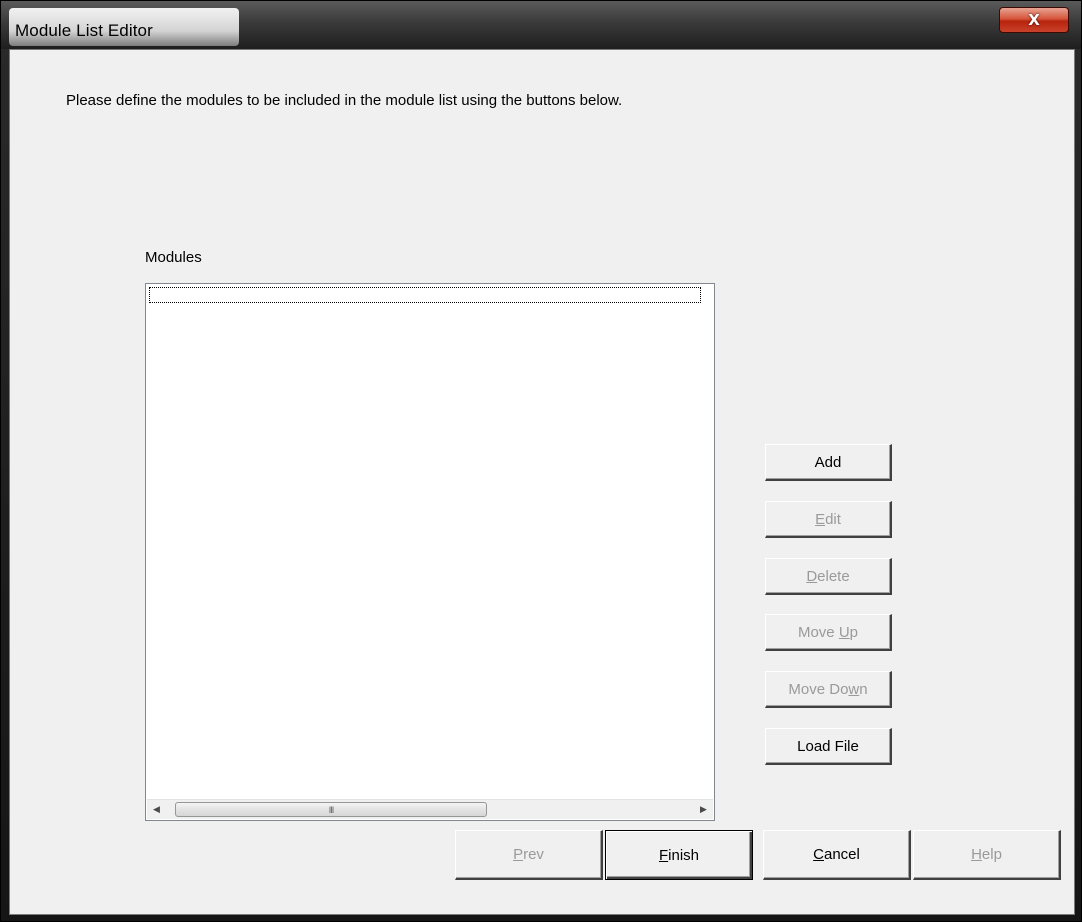  I want to click on close-icon: X, so click(1034, 20).